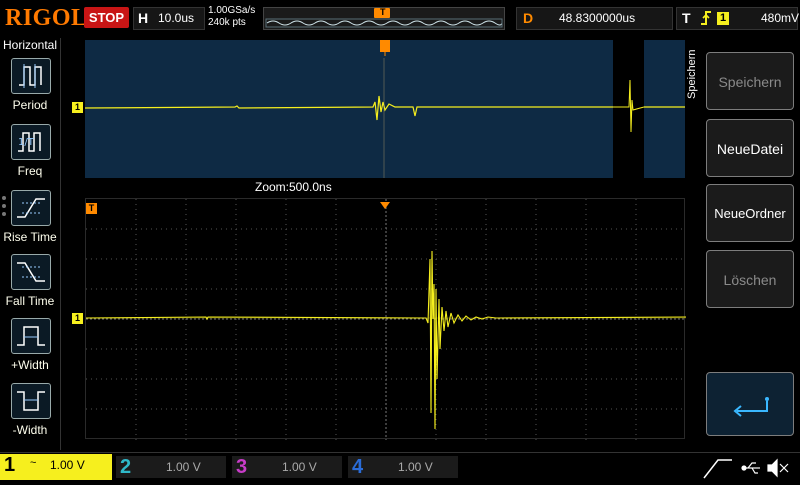  I want to click on channel-2-status: 2 1.00 V, so click(171, 467).